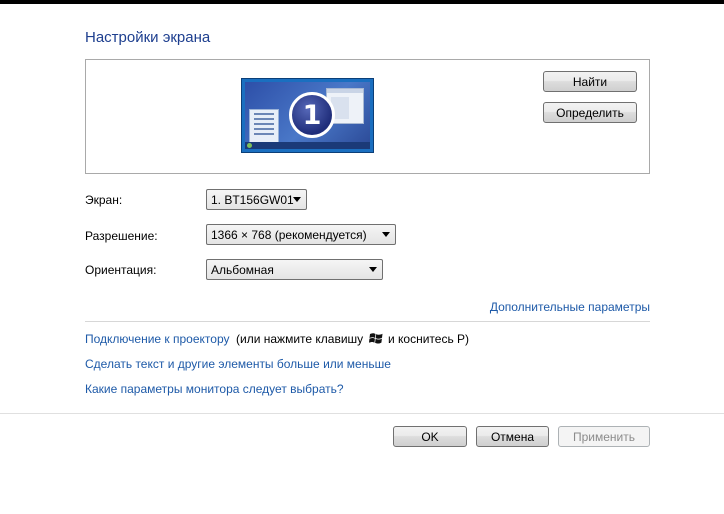 The width and height of the screenshot is (724, 514). Describe the element at coordinates (362, 413) in the screenshot. I see `footer-divider` at that location.